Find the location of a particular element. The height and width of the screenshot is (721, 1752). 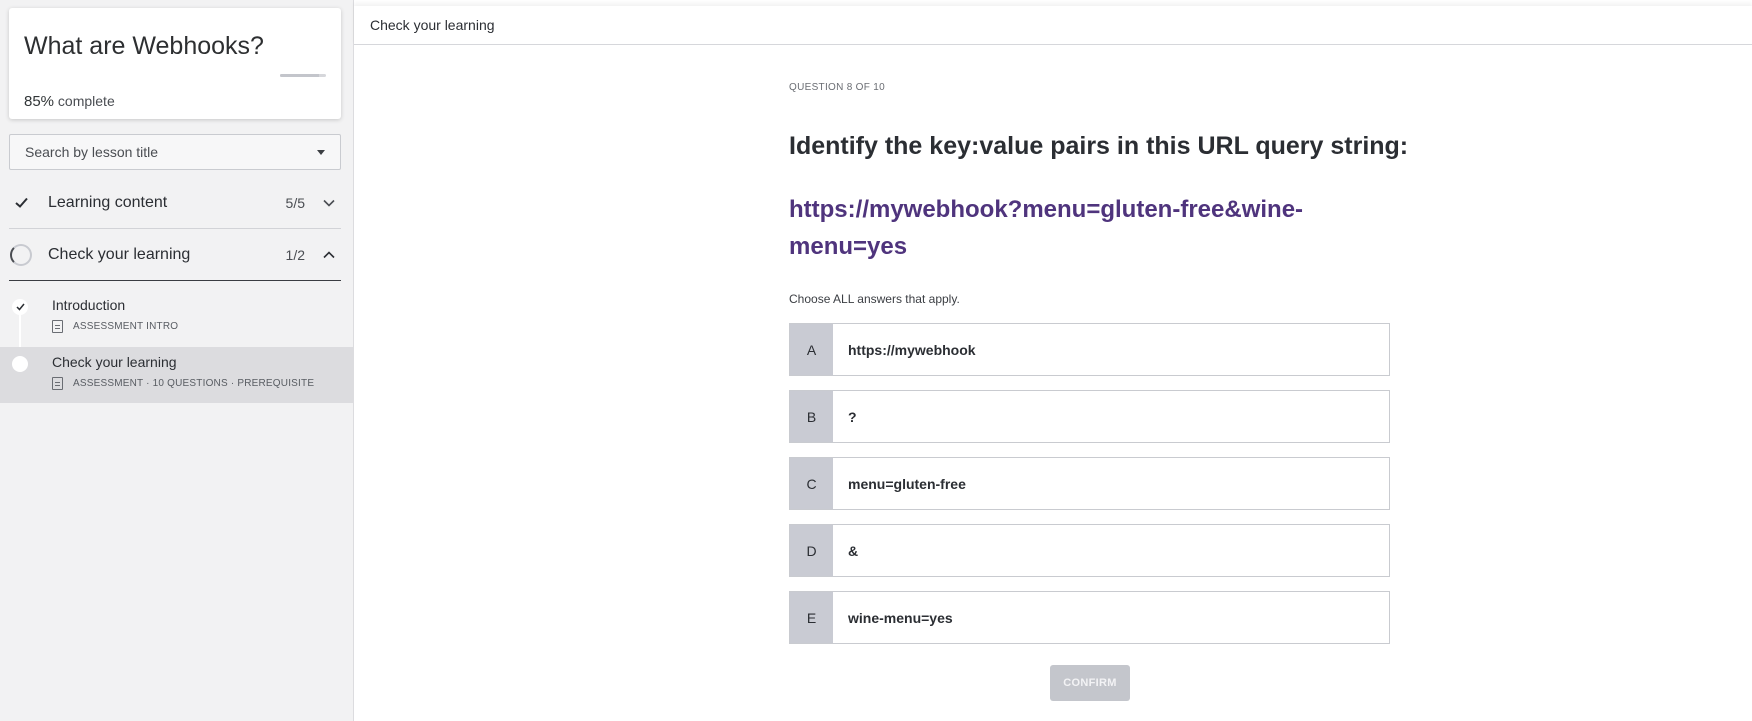

topbar-title: Check your learning is located at coordinates (432, 25).